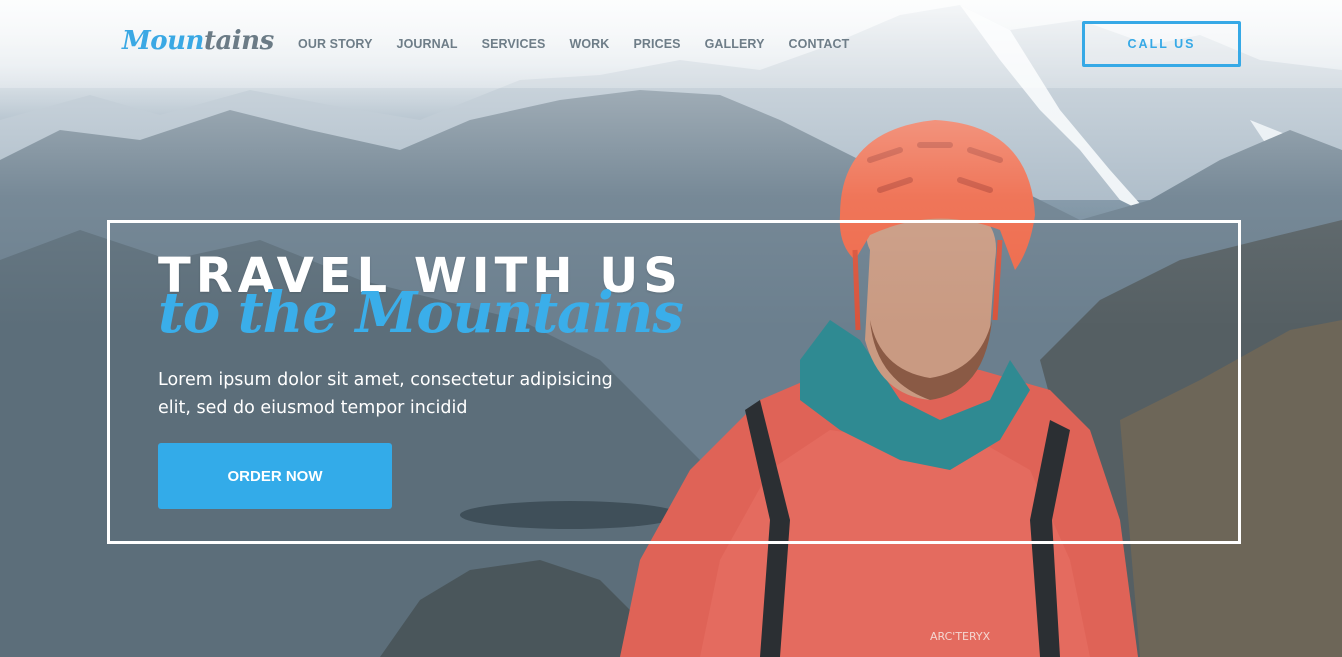 This screenshot has height=657, width=1342. Describe the element at coordinates (421, 313) in the screenshot. I see `hero-subheadline: to the Mountains` at that location.